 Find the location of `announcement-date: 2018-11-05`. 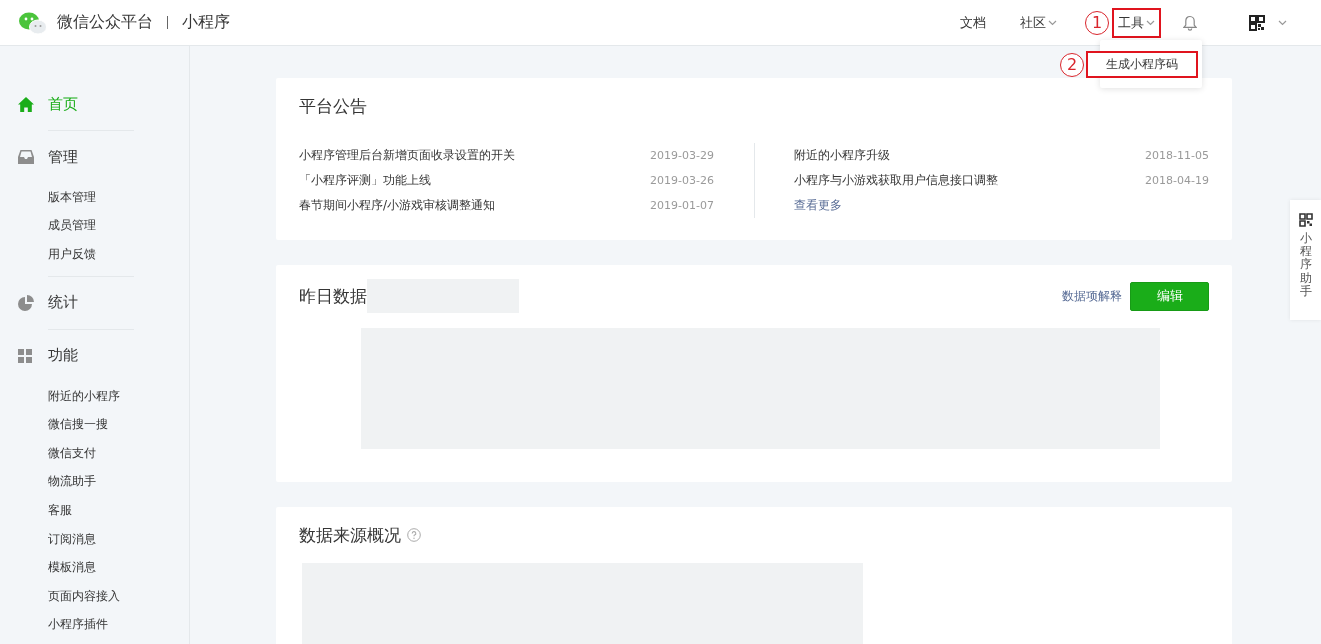

announcement-date: 2018-11-05 is located at coordinates (1177, 155).